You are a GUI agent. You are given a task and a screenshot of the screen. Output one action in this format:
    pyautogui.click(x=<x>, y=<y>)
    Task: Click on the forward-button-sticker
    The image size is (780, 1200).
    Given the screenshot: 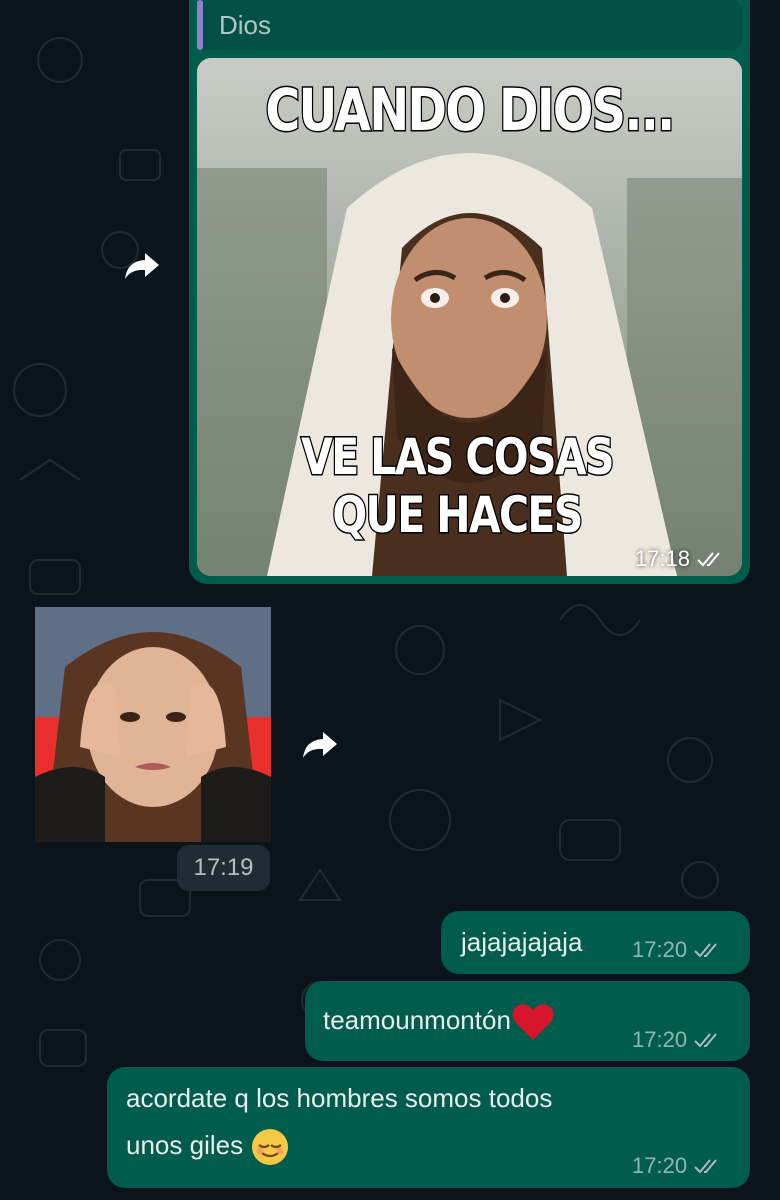 What is the action you would take?
    pyautogui.click(x=320, y=745)
    